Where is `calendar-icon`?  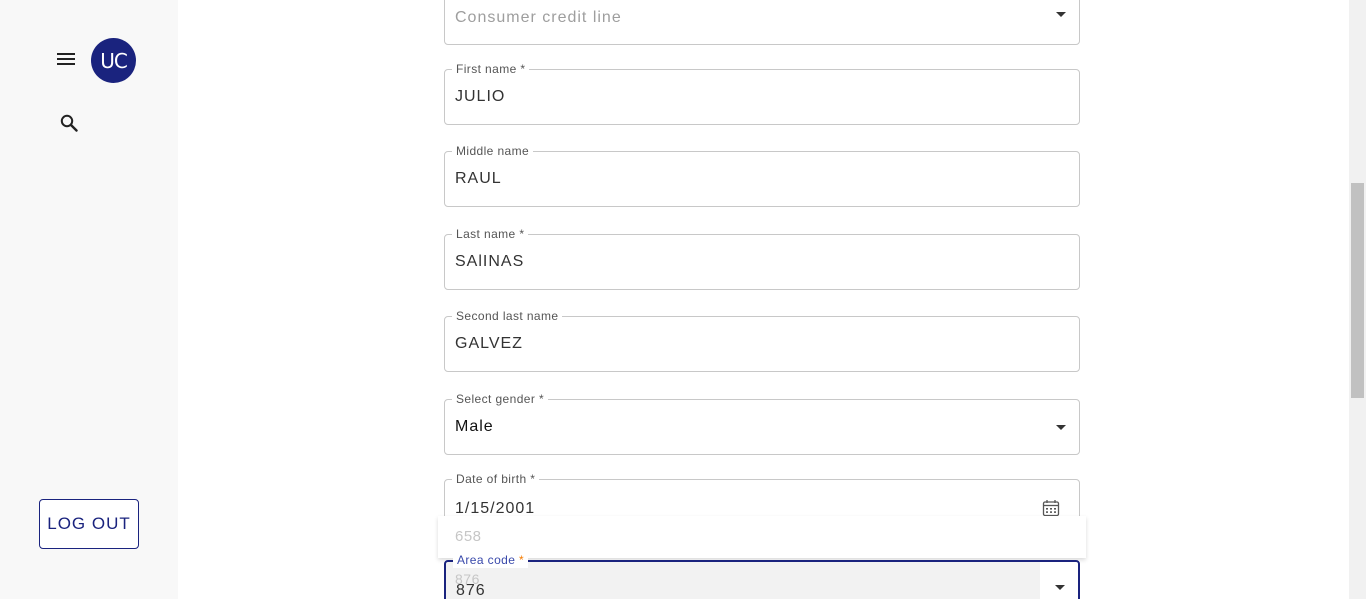 calendar-icon is located at coordinates (1051, 508).